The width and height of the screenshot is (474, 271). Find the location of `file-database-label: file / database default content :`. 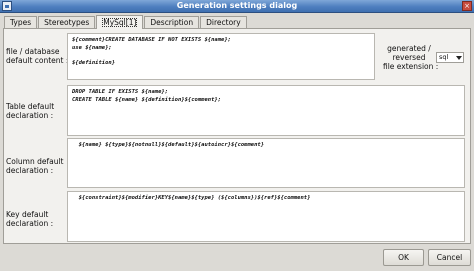

file-database-label: file / database default content : is located at coordinates (37, 56).